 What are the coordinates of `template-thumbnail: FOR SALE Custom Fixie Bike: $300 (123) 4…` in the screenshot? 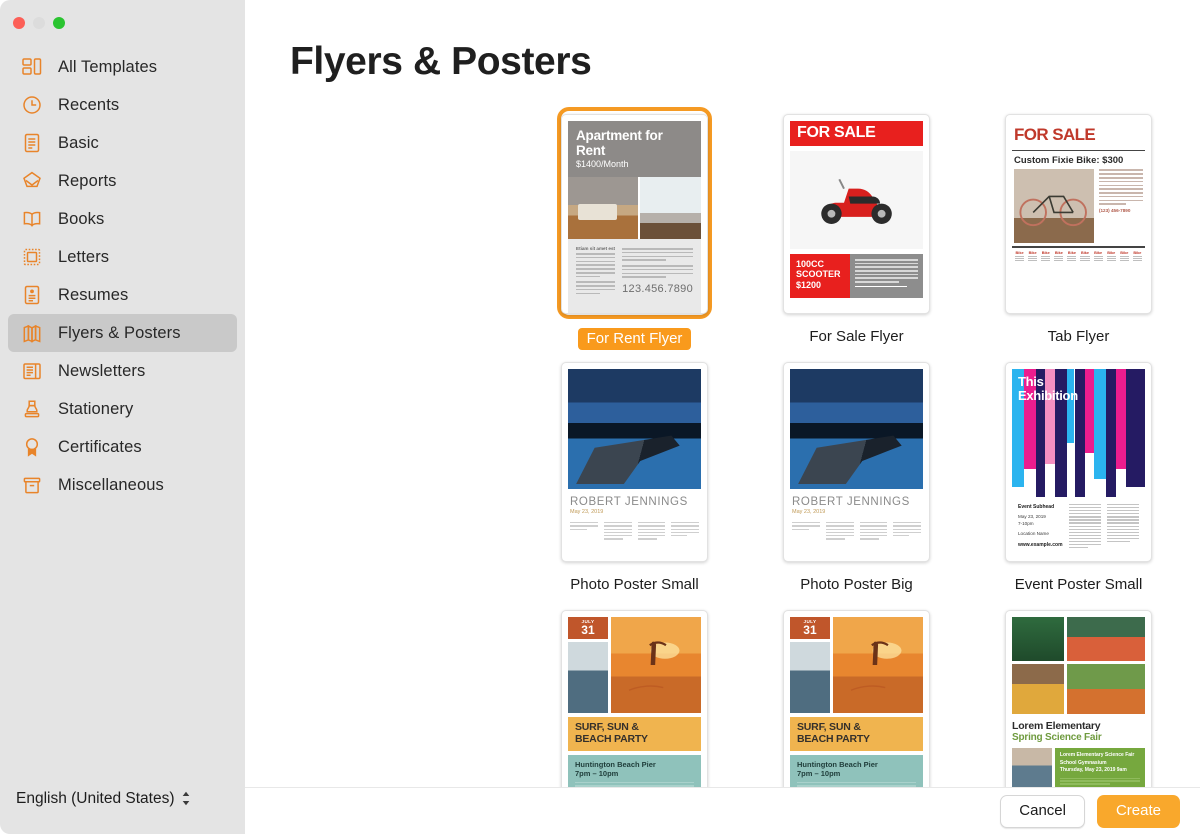 It's located at (1078, 214).